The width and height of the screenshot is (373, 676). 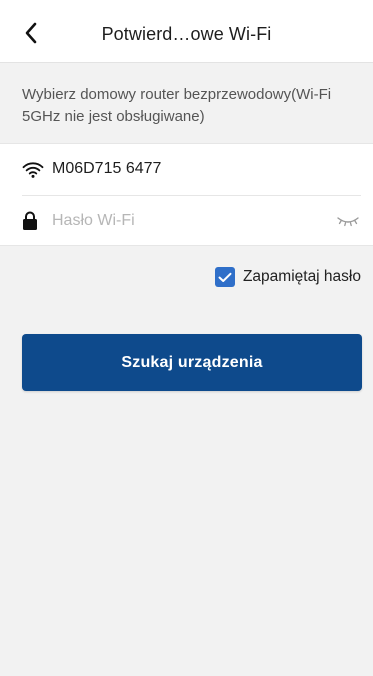 What do you see at coordinates (187, 221) in the screenshot?
I see `password-input` at bounding box center [187, 221].